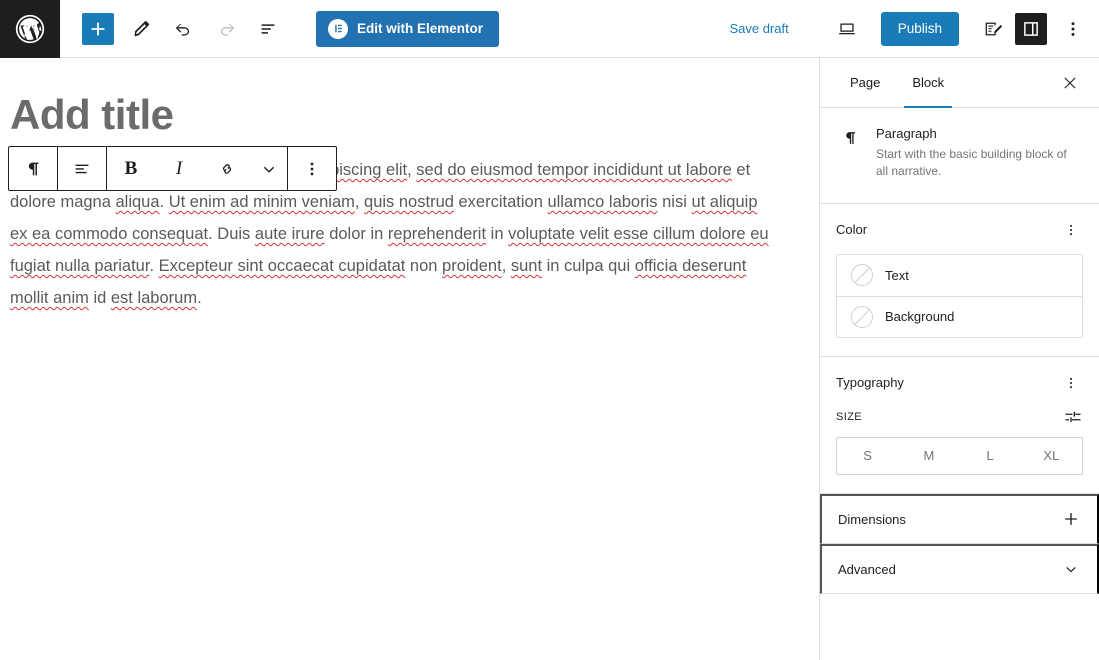 Image resolution: width=1099 pixels, height=660 pixels. What do you see at coordinates (920, 317) in the screenshot?
I see `color-background-label: Background` at bounding box center [920, 317].